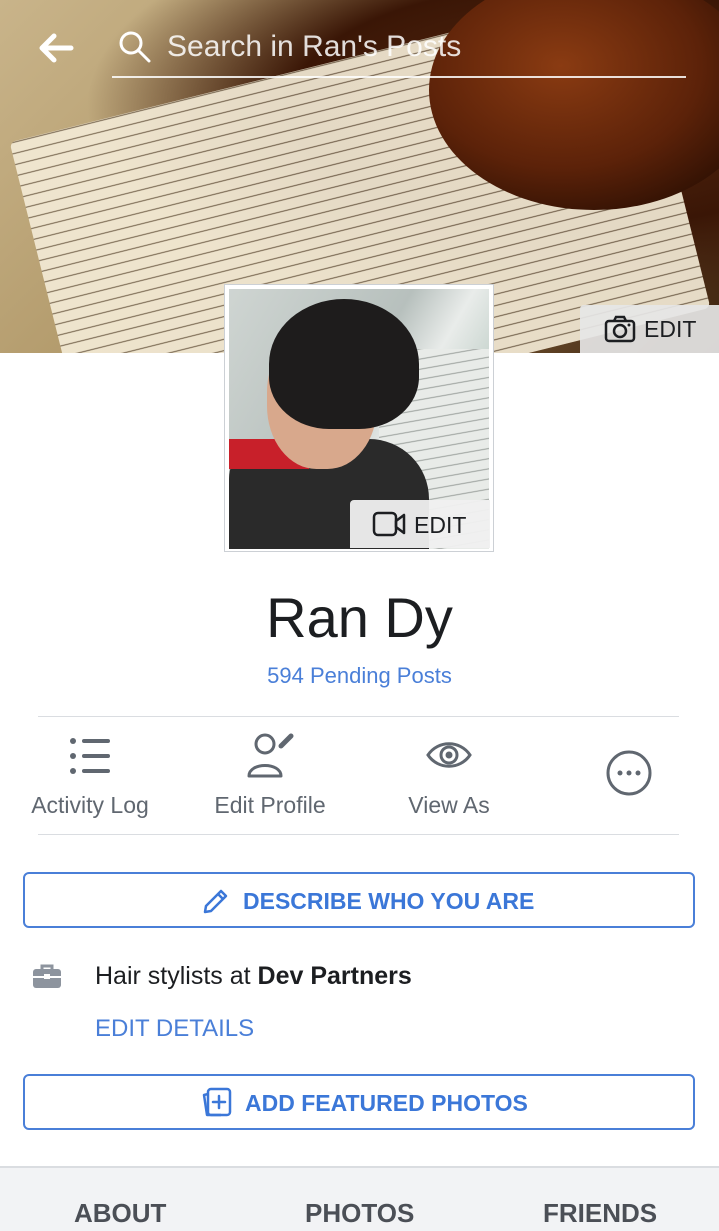  Describe the element at coordinates (449, 755) in the screenshot. I see `eye-icon` at that location.